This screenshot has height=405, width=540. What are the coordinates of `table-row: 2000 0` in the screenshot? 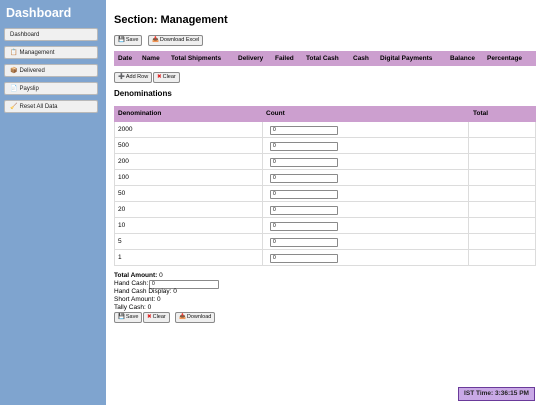 It's located at (325, 130).